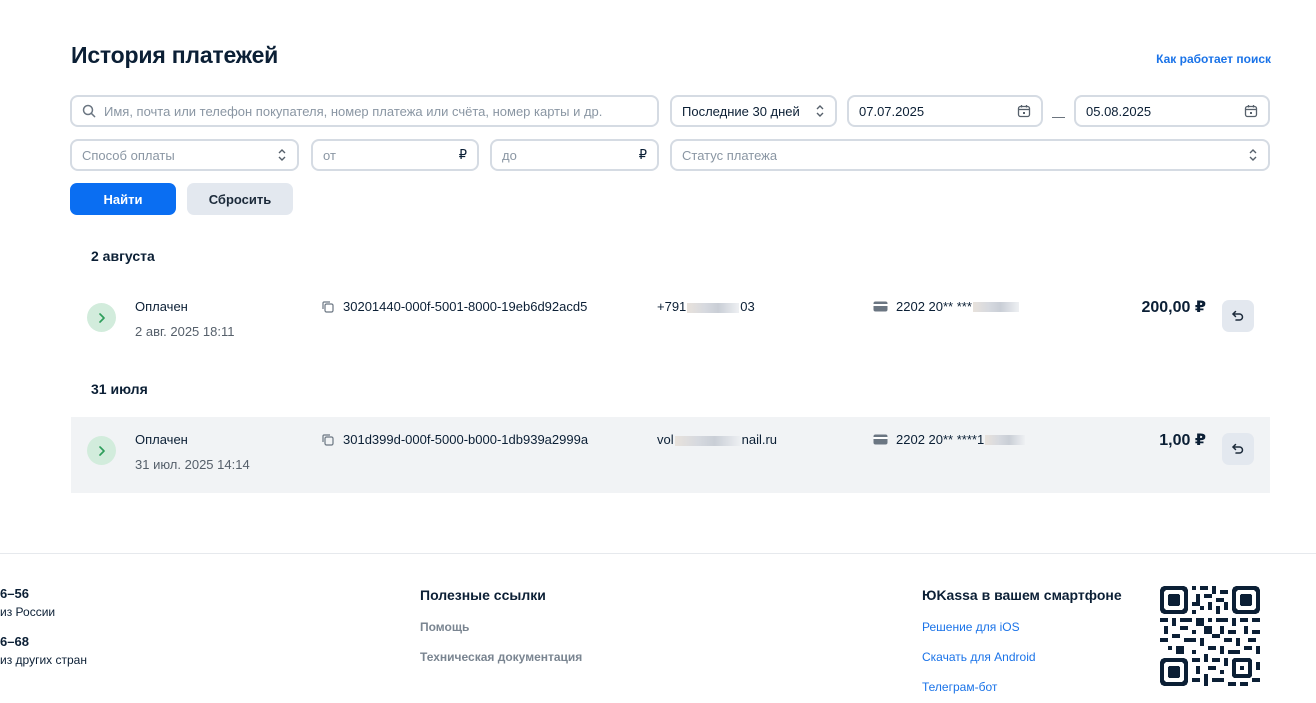 Image resolution: width=1316 pixels, height=703 pixels. What do you see at coordinates (466, 439) in the screenshot?
I see `payment-id: 301d399d-000f-5000-b000-1db939a2999a` at bounding box center [466, 439].